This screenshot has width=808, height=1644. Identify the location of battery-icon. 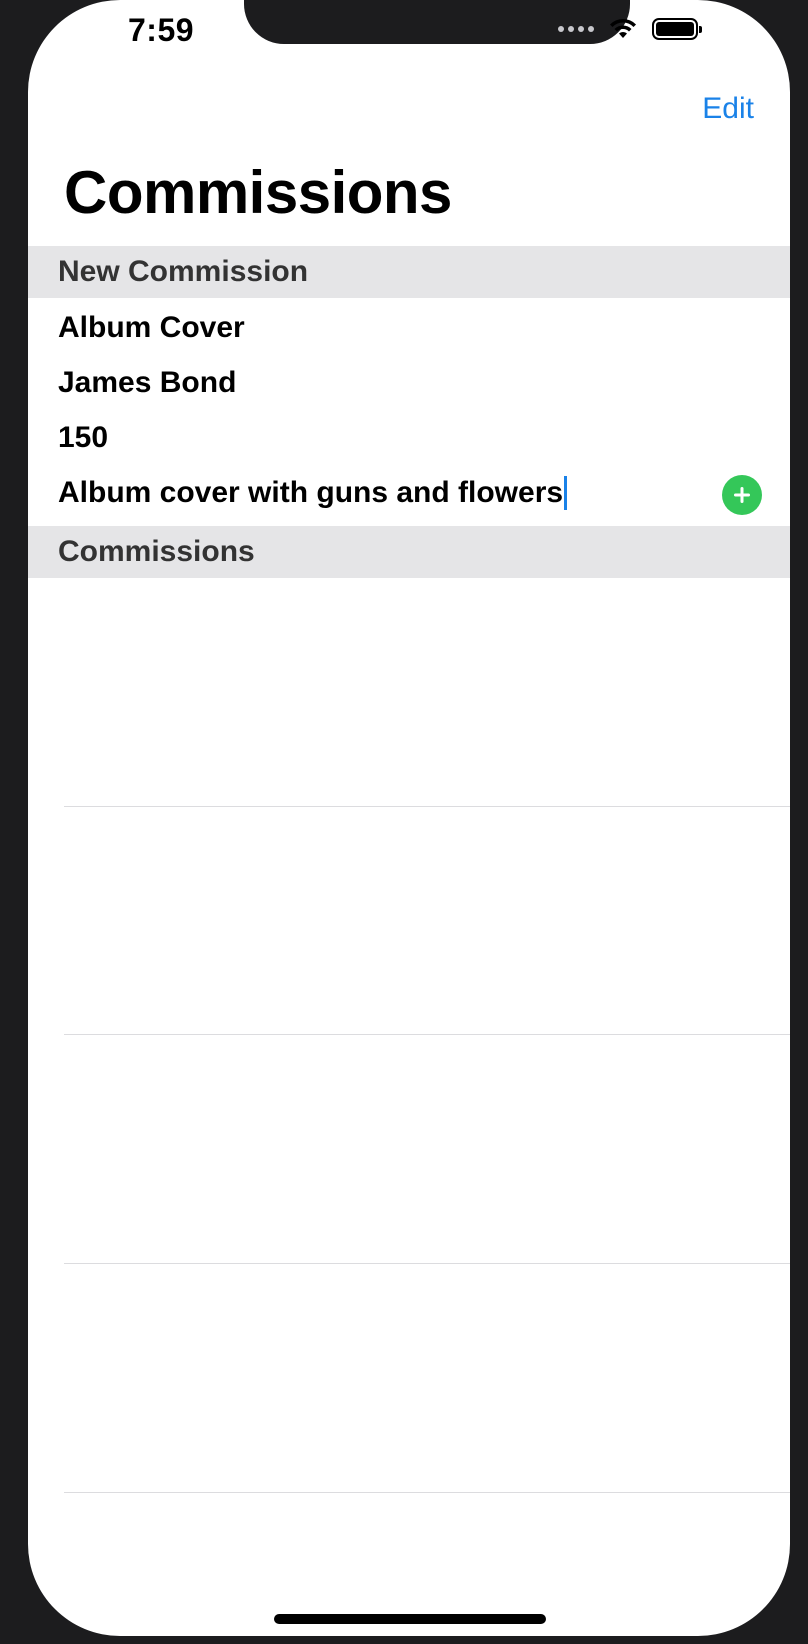
(677, 29).